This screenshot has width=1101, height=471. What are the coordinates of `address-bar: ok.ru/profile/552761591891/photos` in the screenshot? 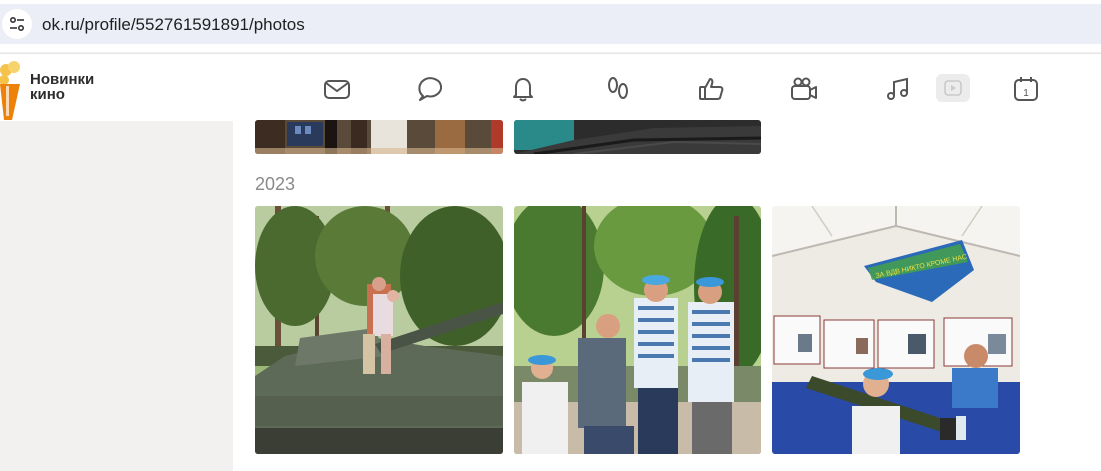 It's located at (550, 24).